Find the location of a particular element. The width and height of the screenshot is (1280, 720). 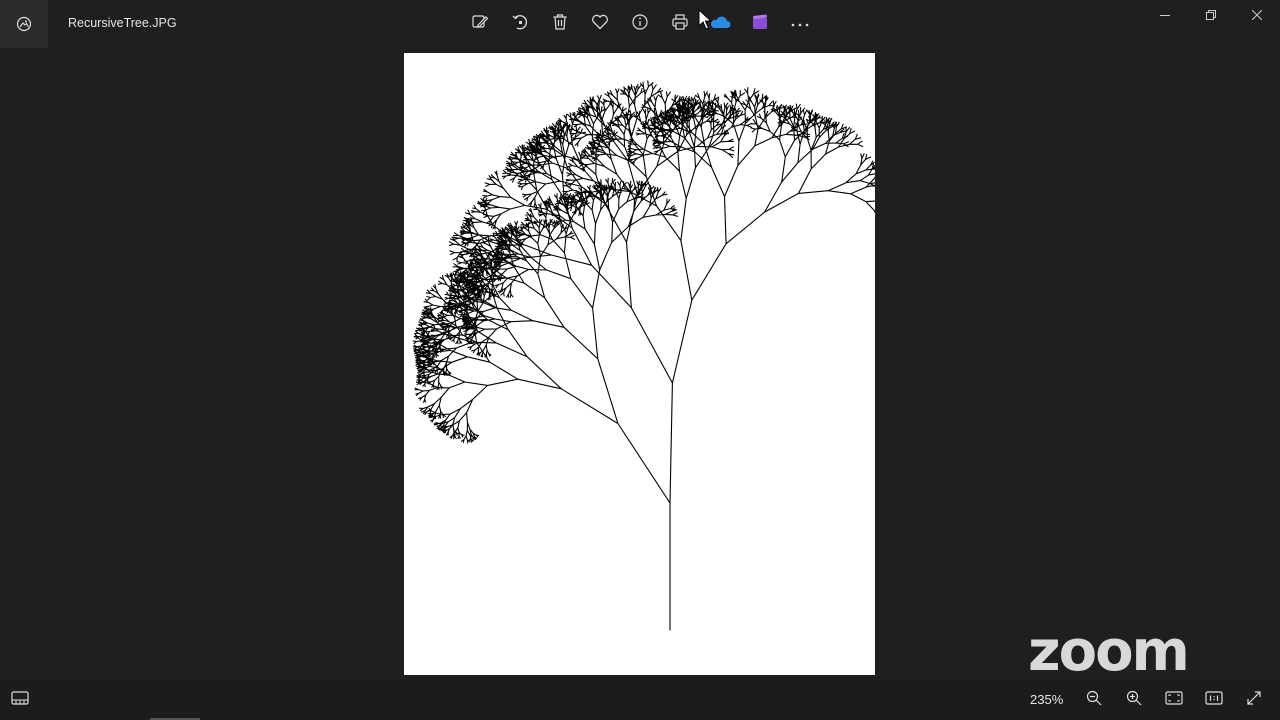

cloud-icon is located at coordinates (720, 24).